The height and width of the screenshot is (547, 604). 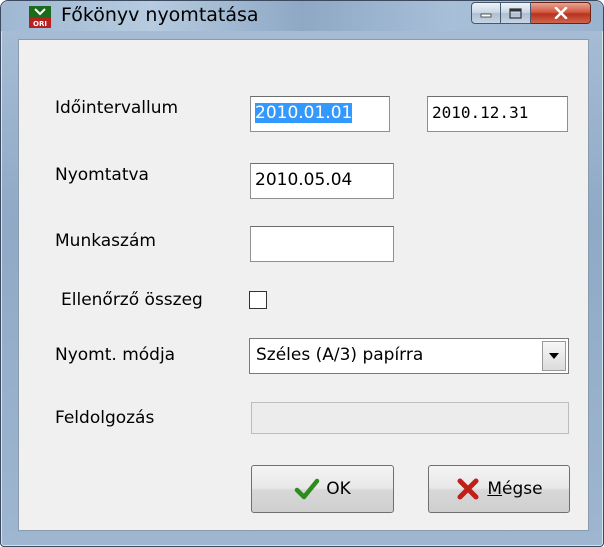 I want to click on minimize-icon, so click(x=486, y=15).